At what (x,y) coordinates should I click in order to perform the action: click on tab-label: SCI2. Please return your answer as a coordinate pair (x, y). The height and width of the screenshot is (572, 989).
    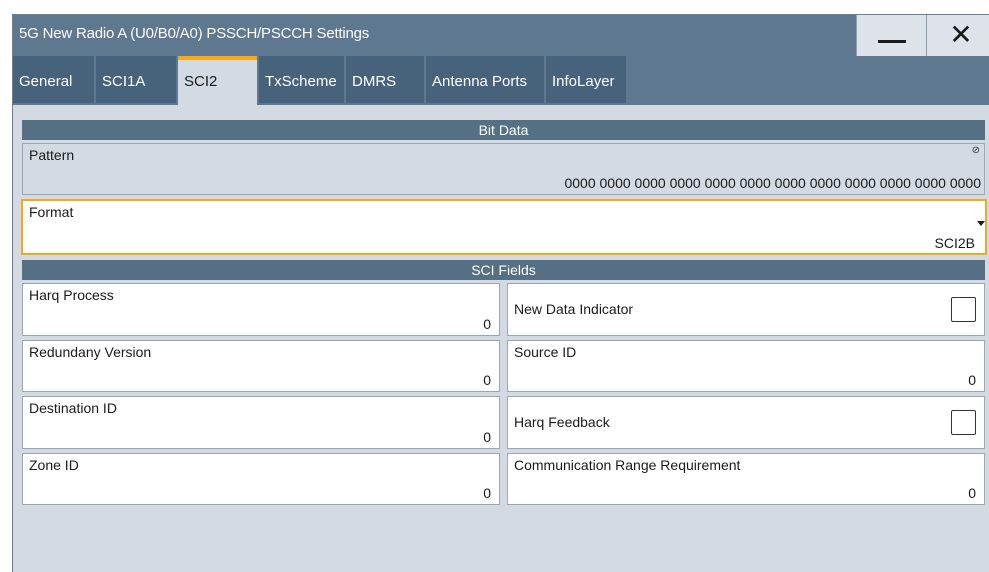
    Looking at the image, I should click on (201, 81).